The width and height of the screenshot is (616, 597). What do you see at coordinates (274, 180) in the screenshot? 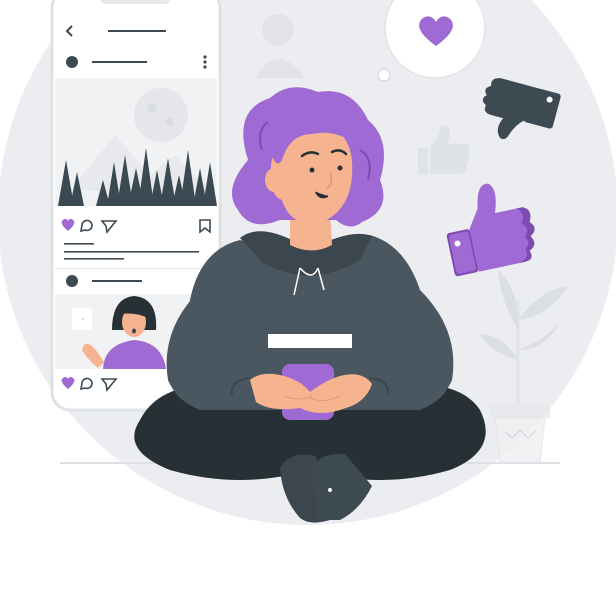
I see `ear` at bounding box center [274, 180].